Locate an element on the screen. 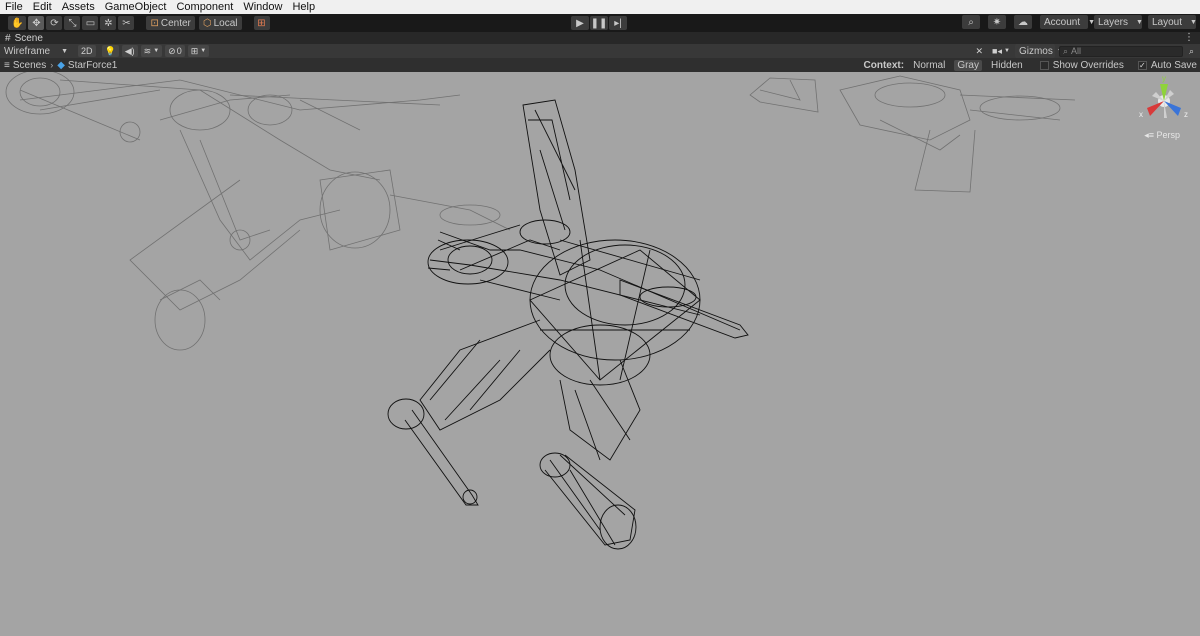  rect-tool-icon: ▭ is located at coordinates (90, 23).